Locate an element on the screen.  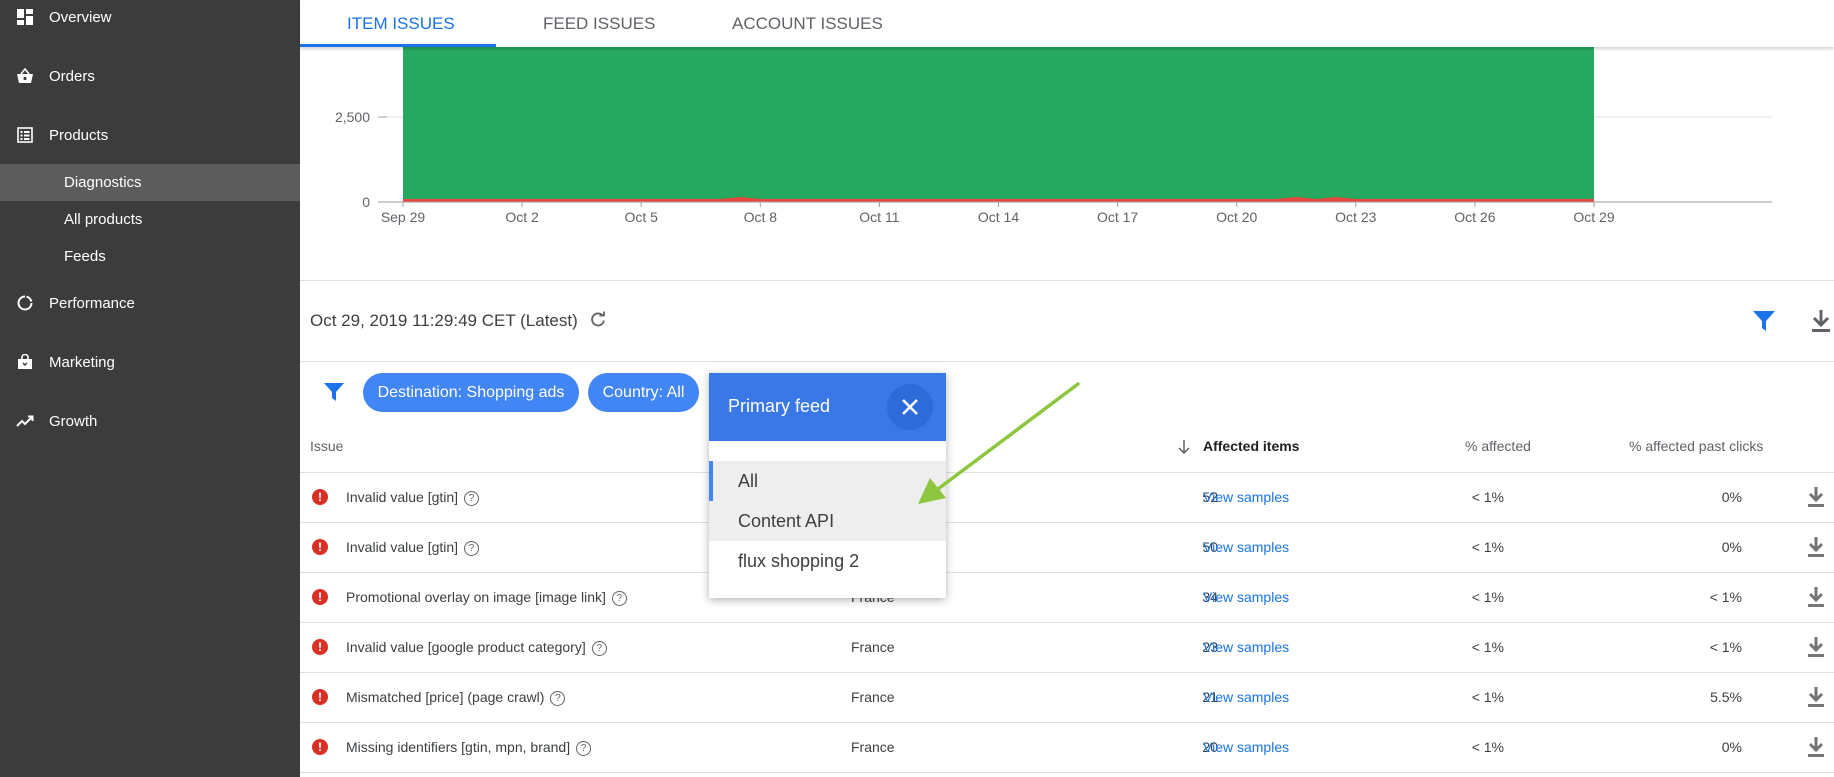
filter-icon is located at coordinates (334, 392).